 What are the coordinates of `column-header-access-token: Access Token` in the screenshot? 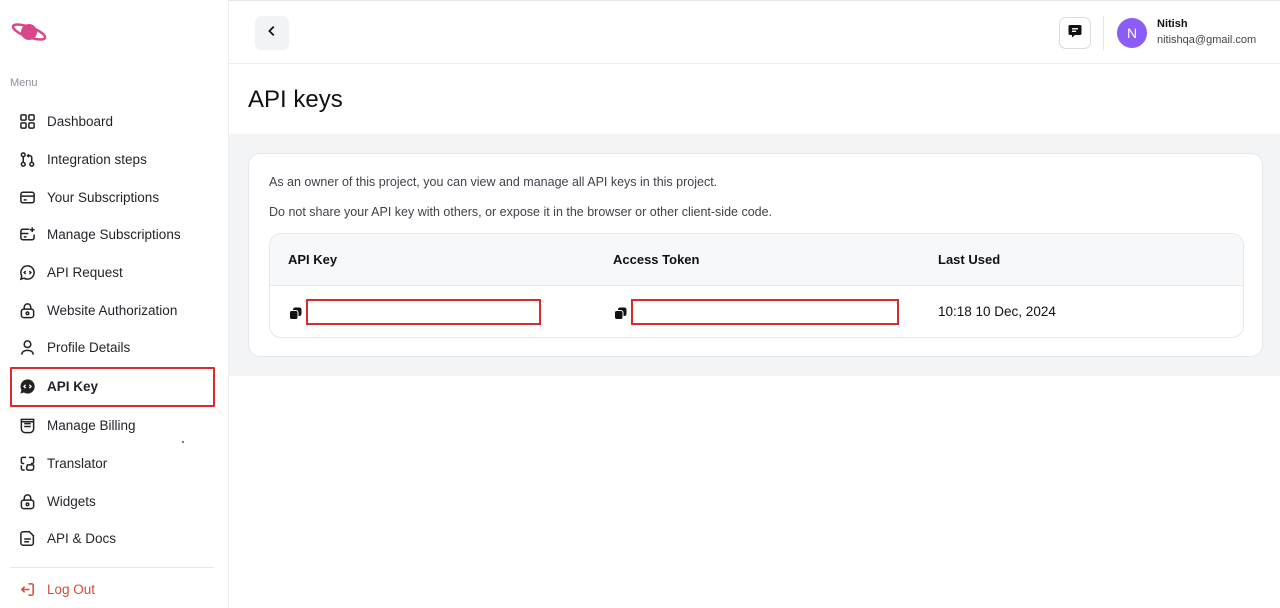 It's located at (656, 259).